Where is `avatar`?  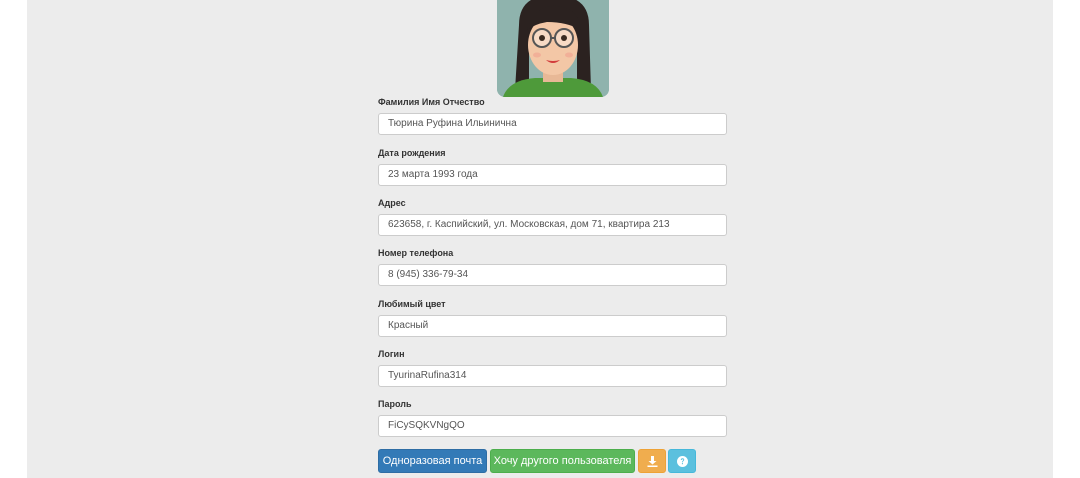
avatar is located at coordinates (553, 48).